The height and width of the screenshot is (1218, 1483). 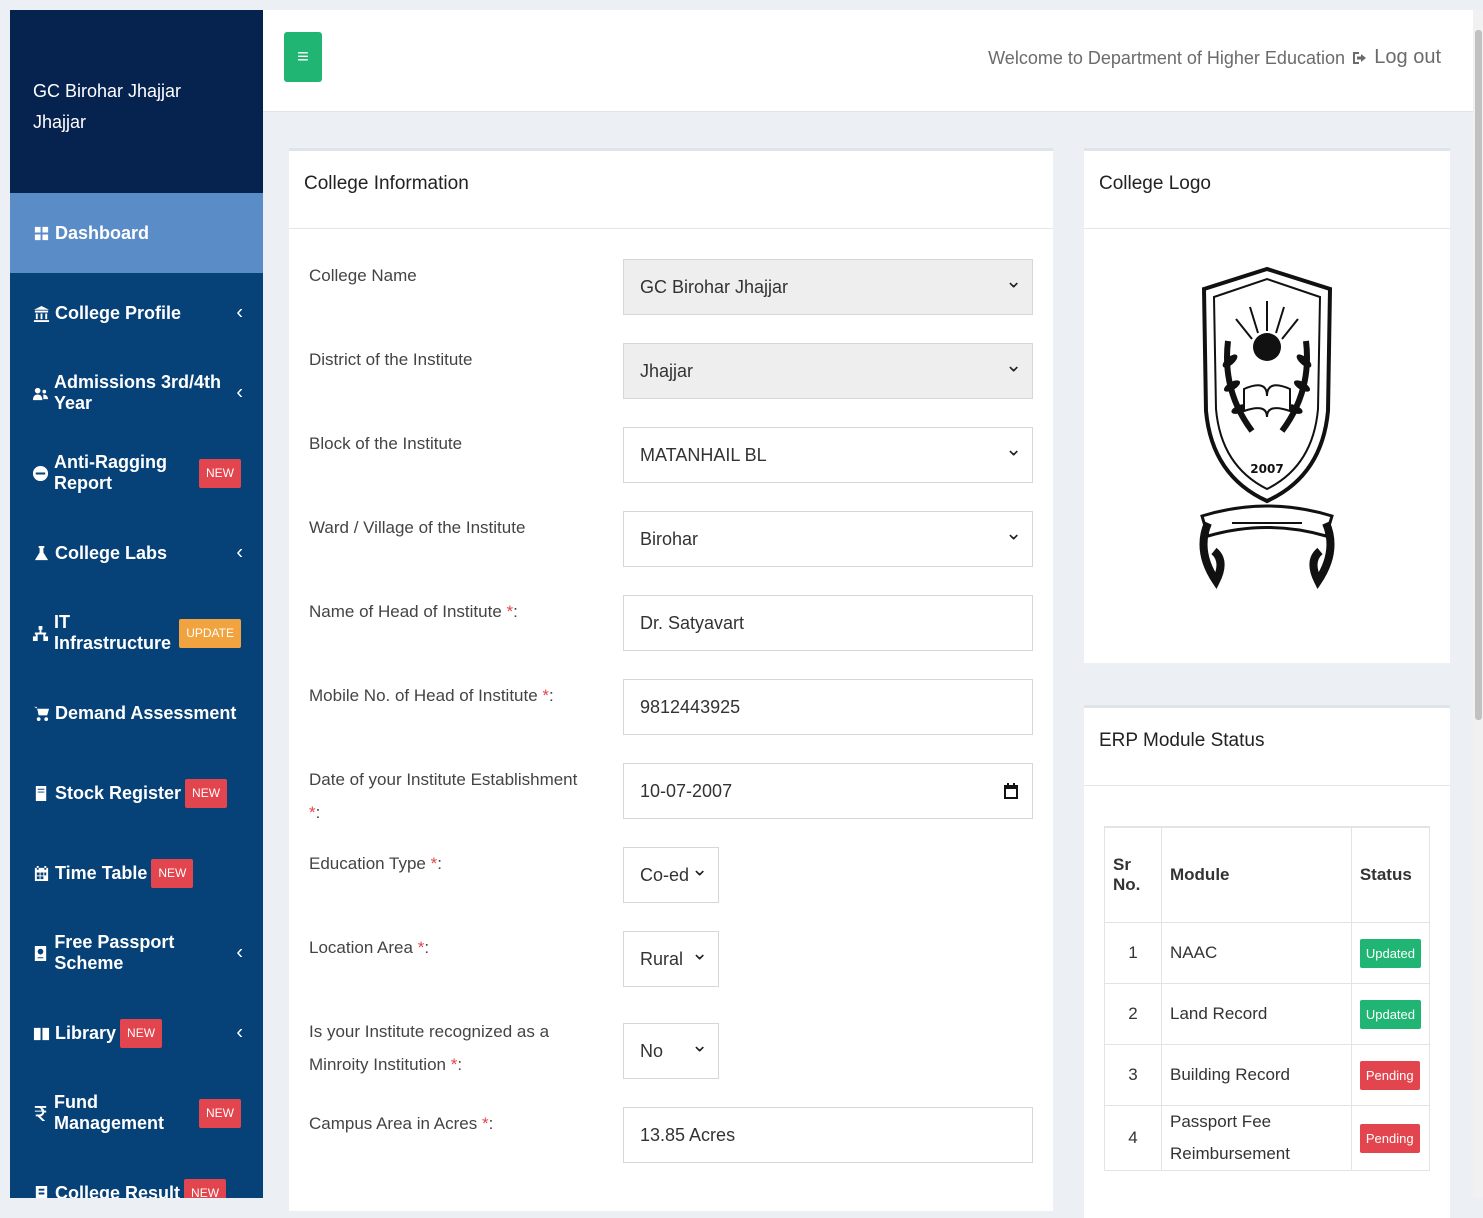 What do you see at coordinates (60, 122) in the screenshot?
I see `college-city: Jhajjar` at bounding box center [60, 122].